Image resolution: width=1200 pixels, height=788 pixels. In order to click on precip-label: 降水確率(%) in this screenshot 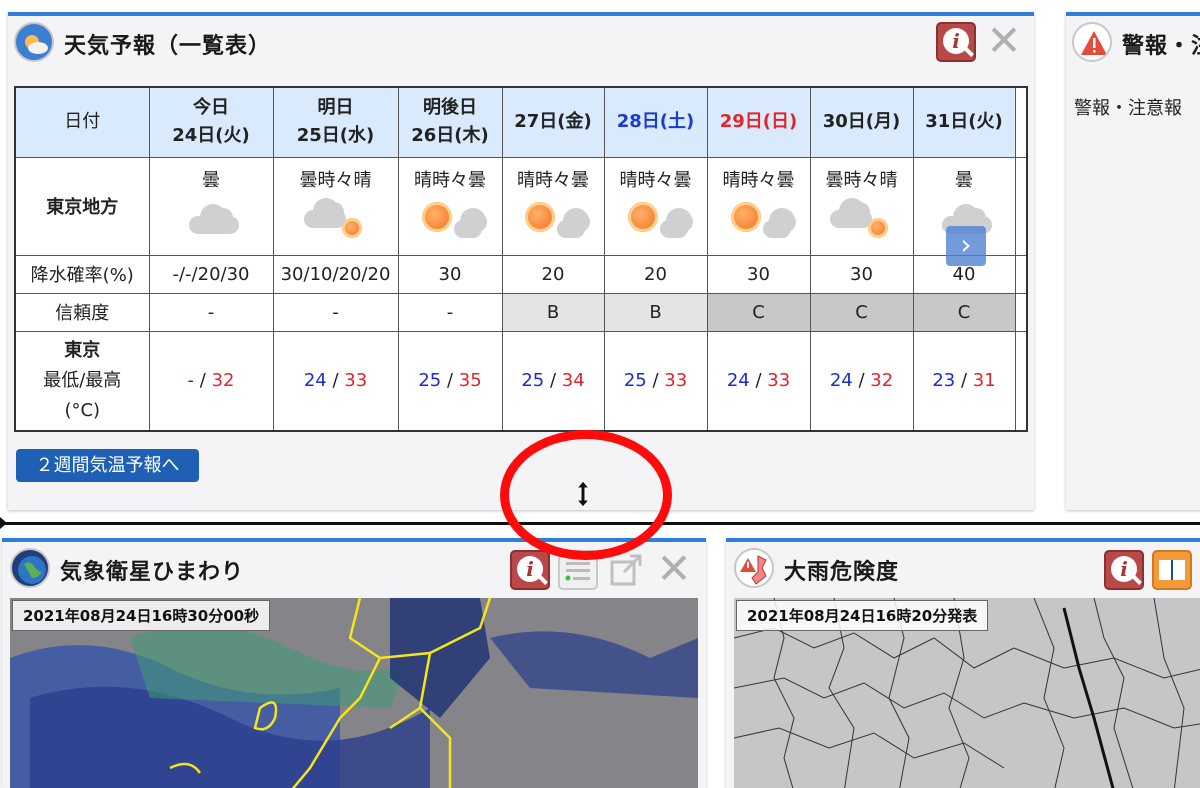, I will do `click(82, 274)`.